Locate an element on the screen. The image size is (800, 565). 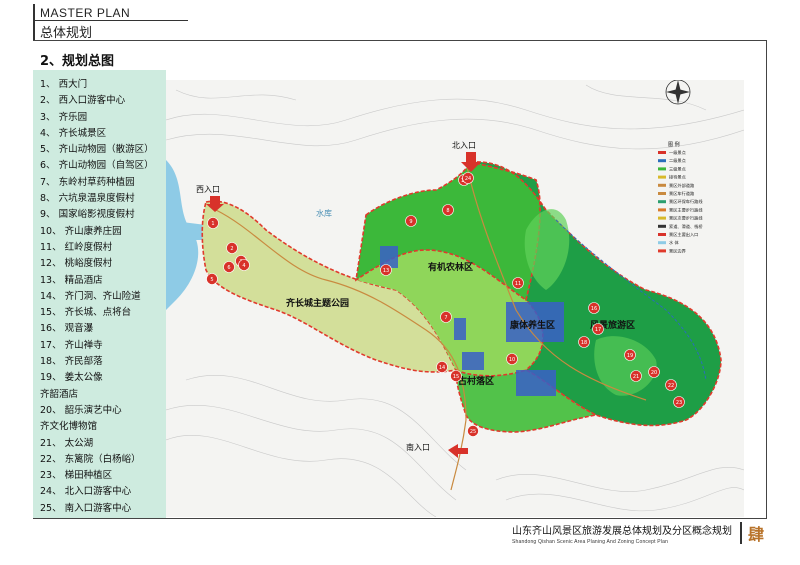
west-entrance-label: 西入口 is located at coordinates (208, 189).